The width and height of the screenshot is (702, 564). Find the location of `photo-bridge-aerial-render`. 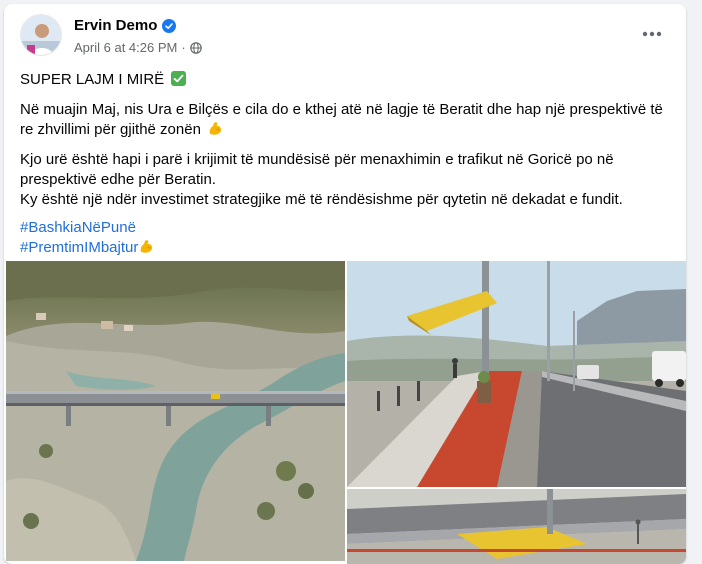

photo-bridge-aerial-render is located at coordinates (516, 526).